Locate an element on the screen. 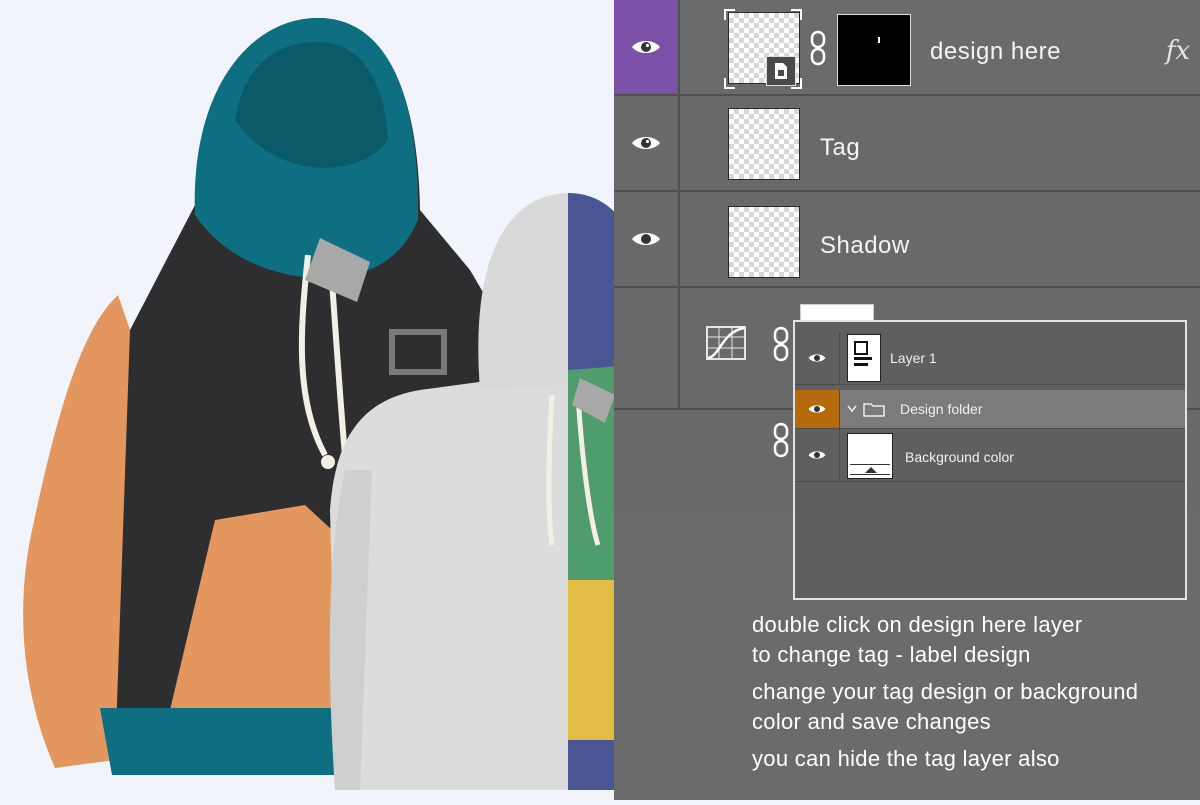 The width and height of the screenshot is (1200, 805). layers-detail-inset: Layer 1 Design folder Background color is located at coordinates (990, 460).